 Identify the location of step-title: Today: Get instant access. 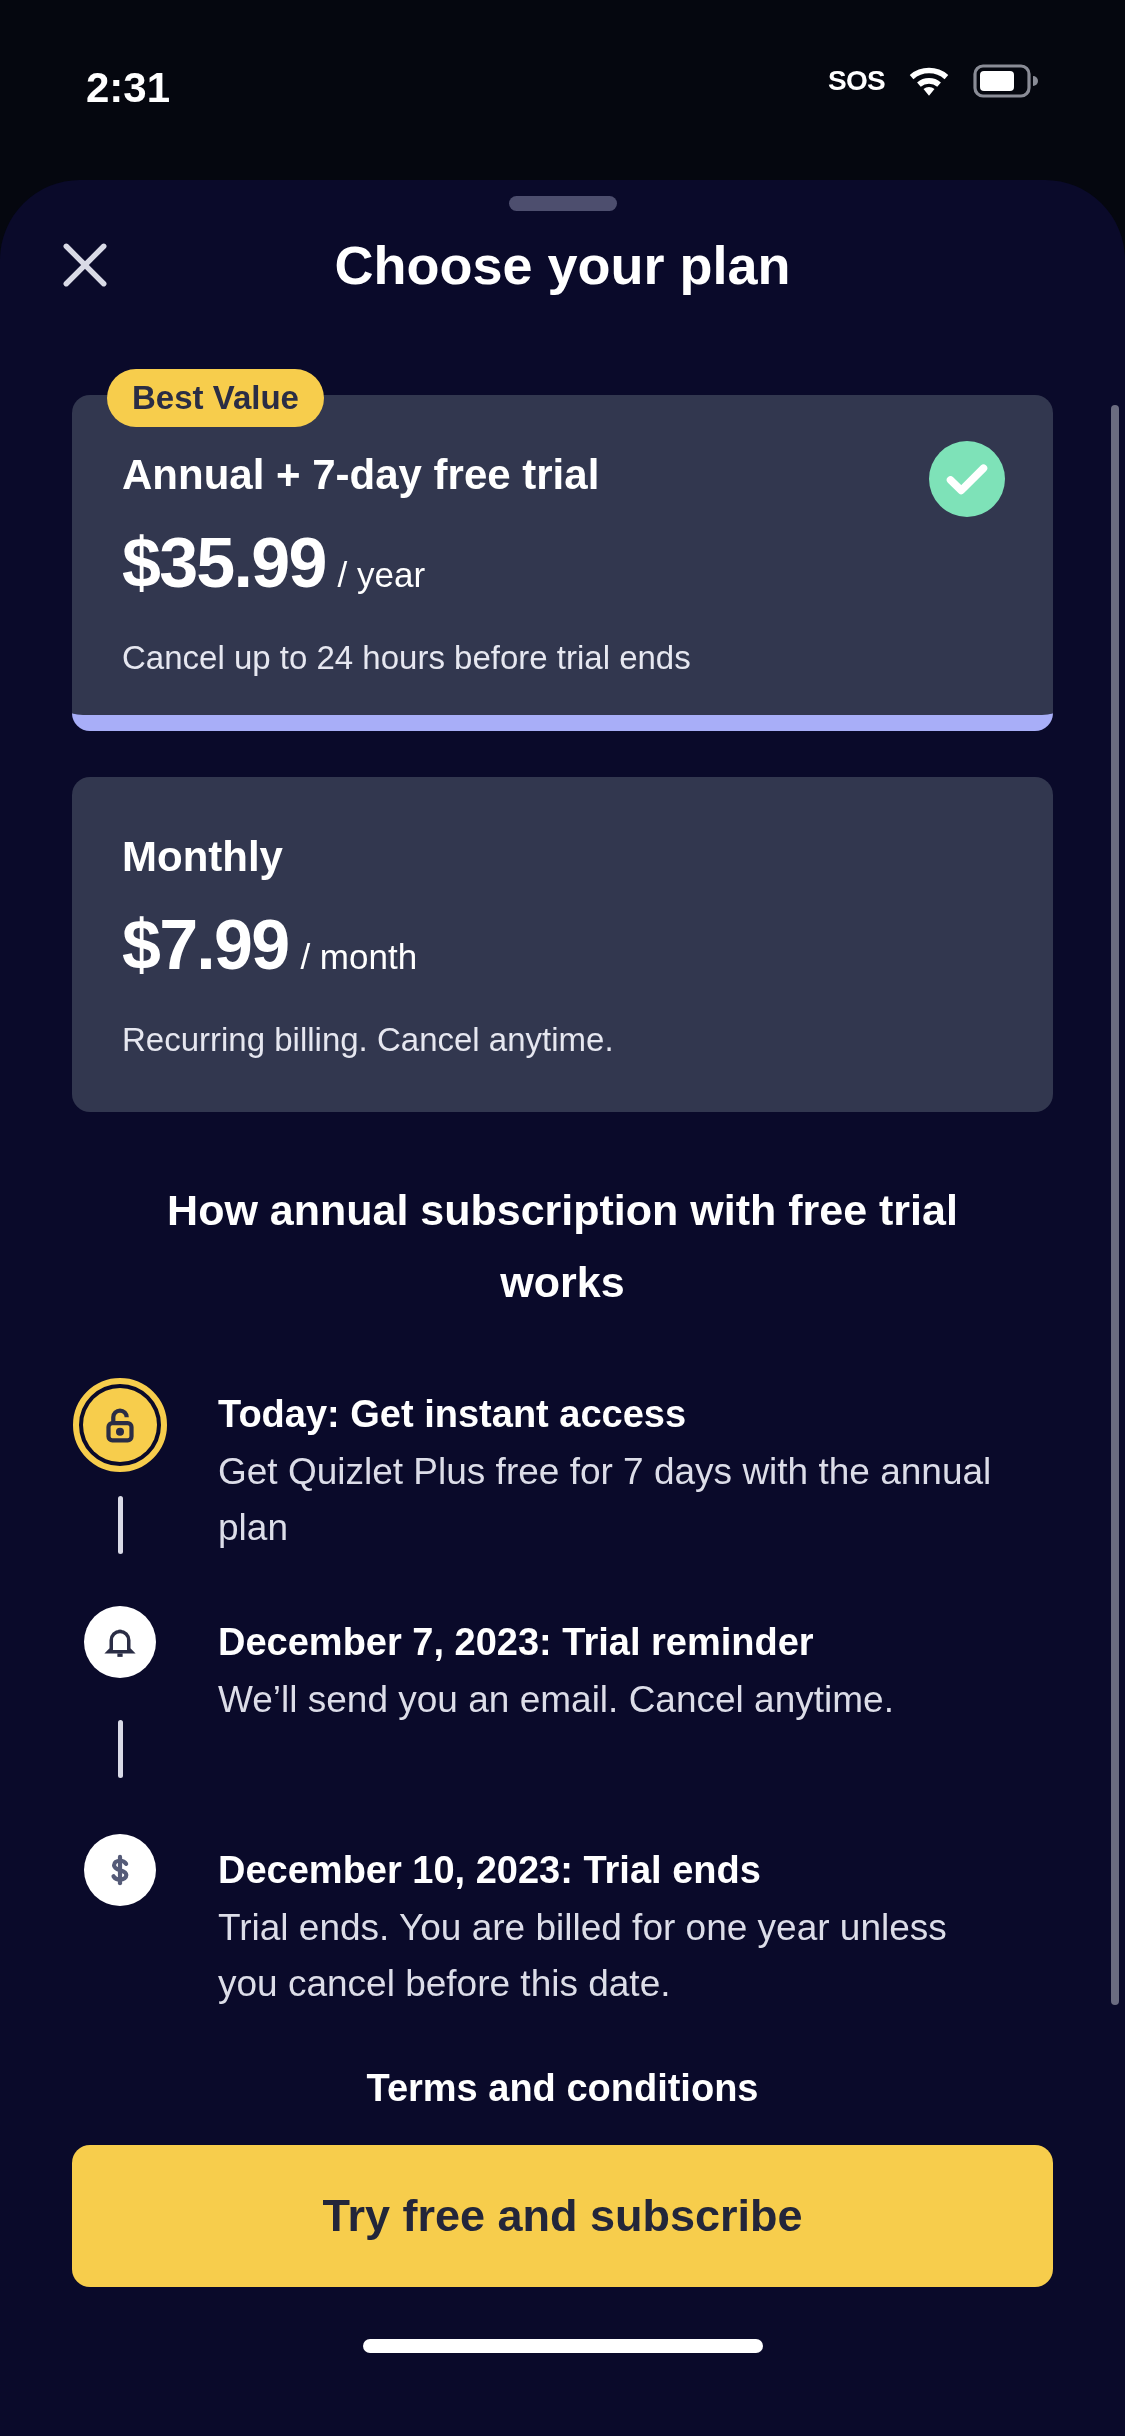
(453, 1414).